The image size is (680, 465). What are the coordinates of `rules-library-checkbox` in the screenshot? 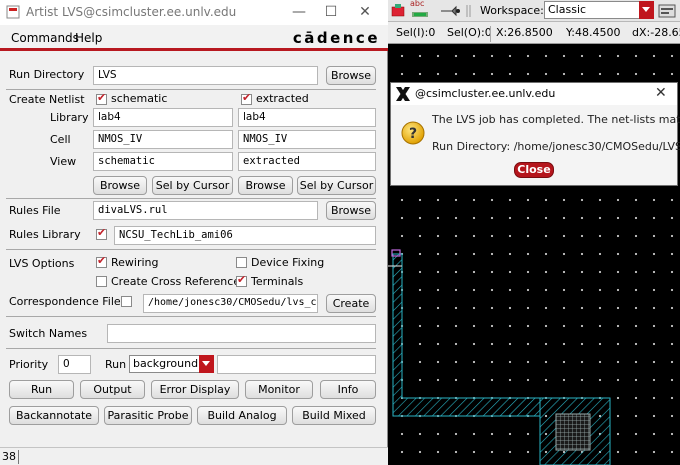 It's located at (101, 233).